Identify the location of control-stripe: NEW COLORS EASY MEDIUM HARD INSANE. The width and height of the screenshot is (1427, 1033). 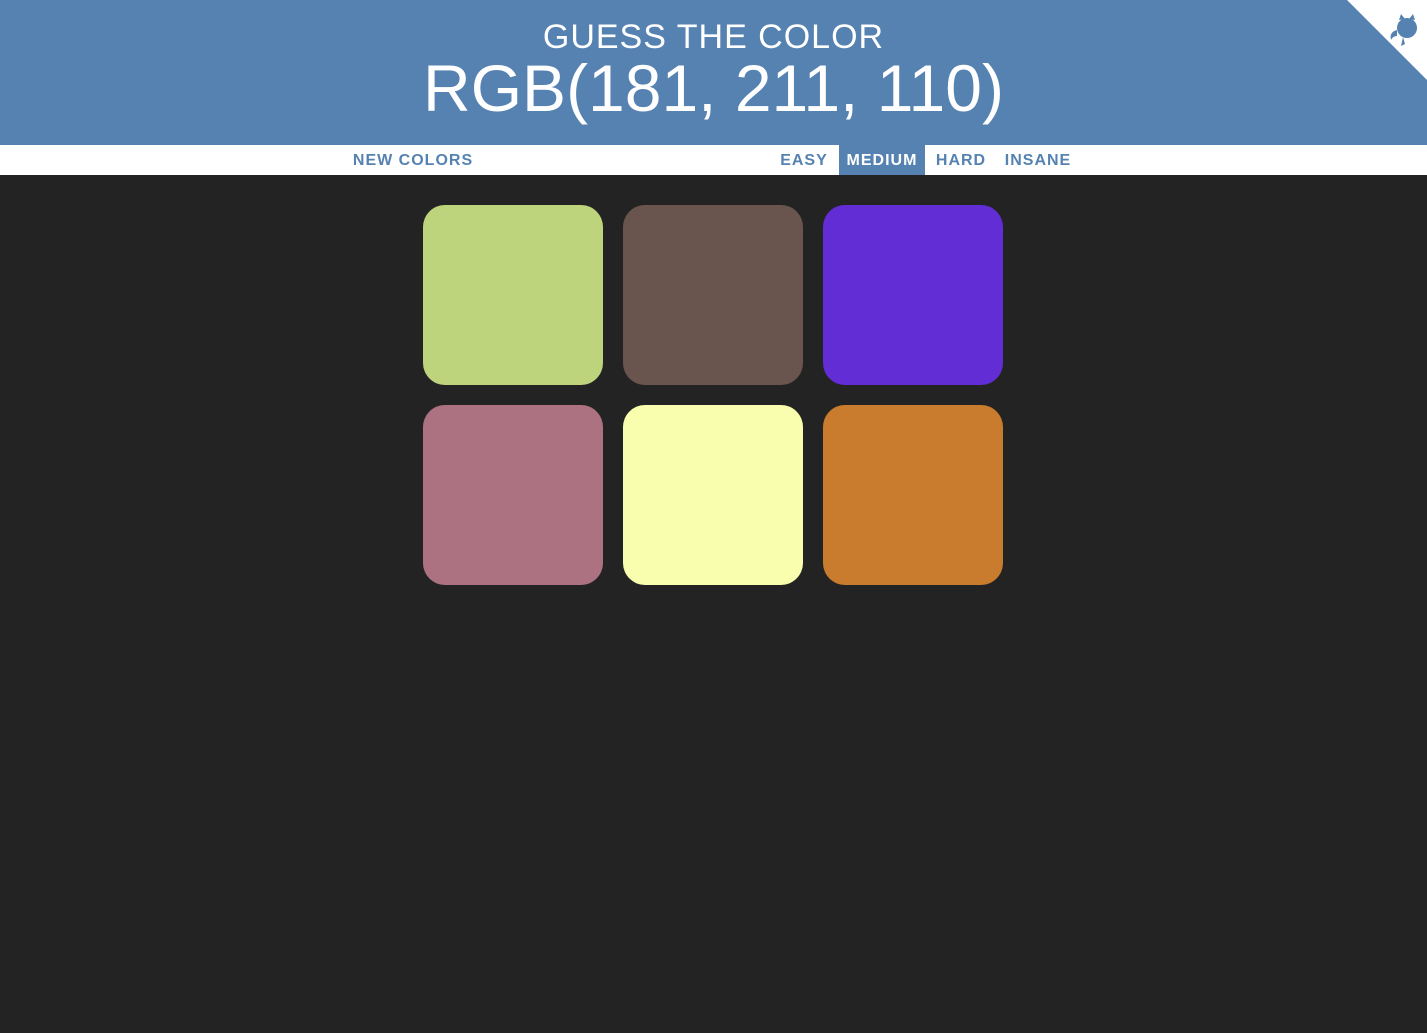
(713, 160).